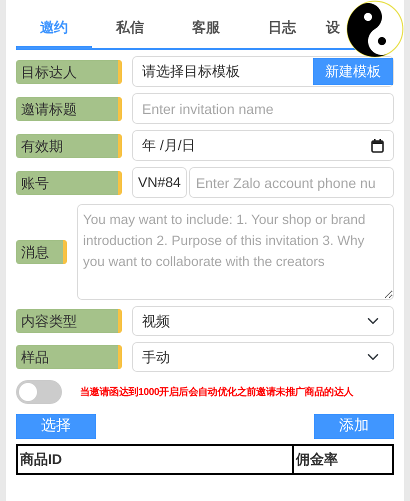  What do you see at coordinates (69, 321) in the screenshot?
I see `field-label: 内容类型` at bounding box center [69, 321].